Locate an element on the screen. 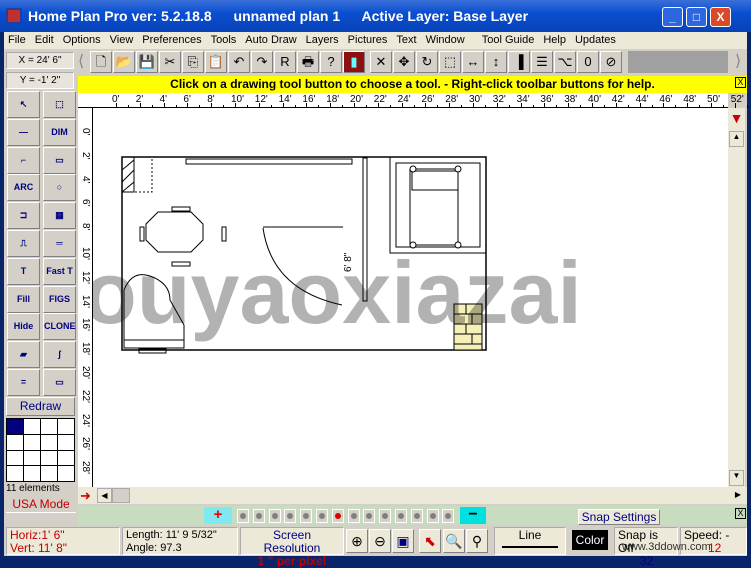 The width and height of the screenshot is (751, 568). speed-decrease: - is located at coordinates (727, 535).